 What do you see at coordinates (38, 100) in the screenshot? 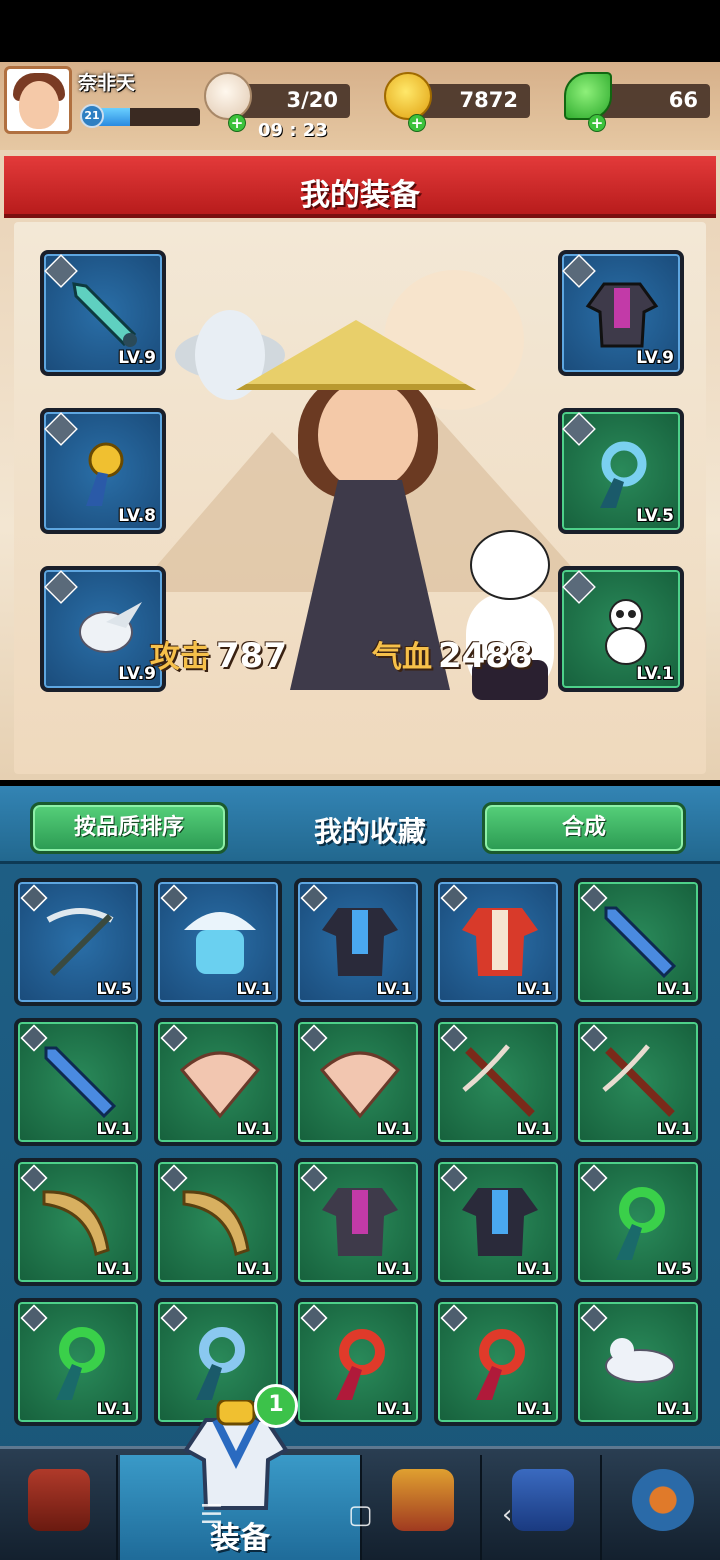
I see `player-avatar` at bounding box center [38, 100].